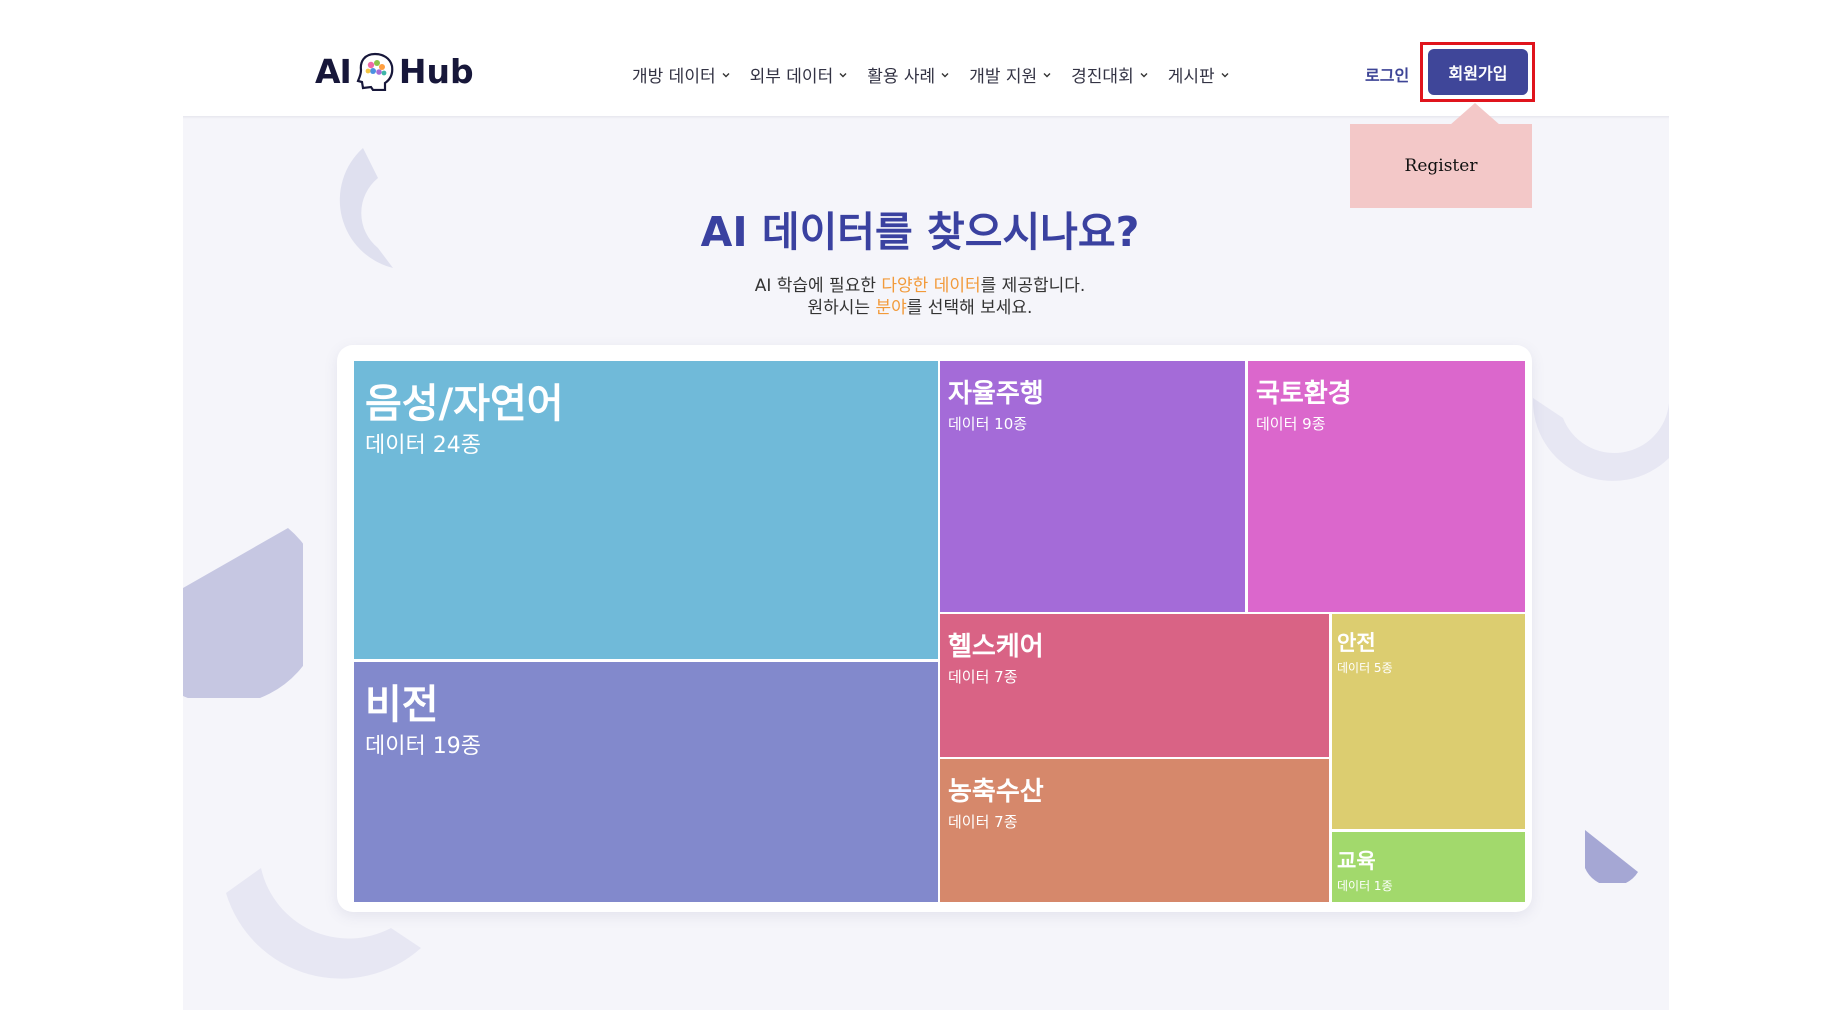  Describe the element at coordinates (920, 232) in the screenshot. I see `hero-title: AI 데이터를 찾으시나요?` at that location.